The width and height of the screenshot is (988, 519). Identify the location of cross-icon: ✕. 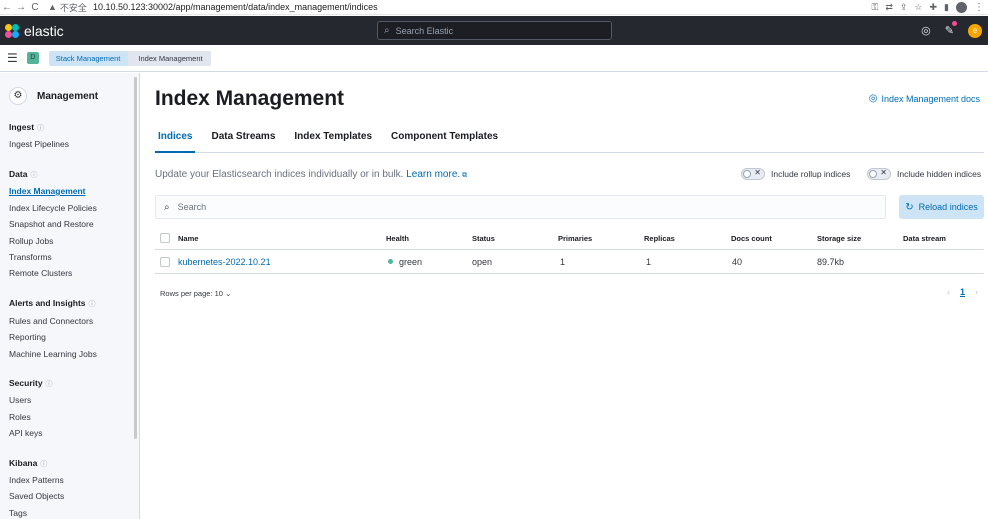
(883, 172).